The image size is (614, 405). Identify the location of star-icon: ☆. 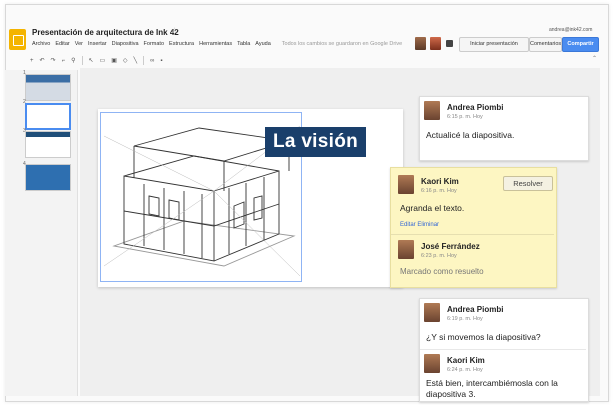
(174, 30).